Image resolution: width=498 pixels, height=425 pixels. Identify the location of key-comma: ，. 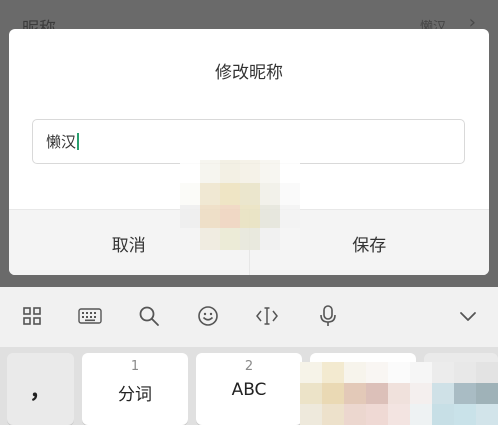
(40, 389).